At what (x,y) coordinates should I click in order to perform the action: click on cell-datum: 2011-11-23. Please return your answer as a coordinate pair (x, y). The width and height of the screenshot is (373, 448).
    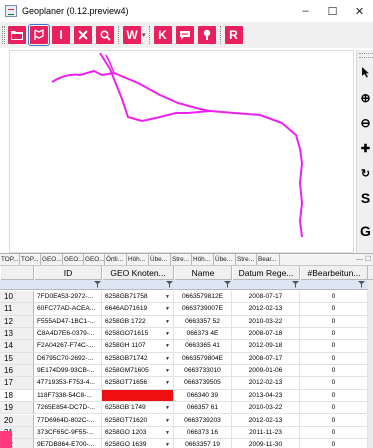
    Looking at the image, I should click on (266, 433).